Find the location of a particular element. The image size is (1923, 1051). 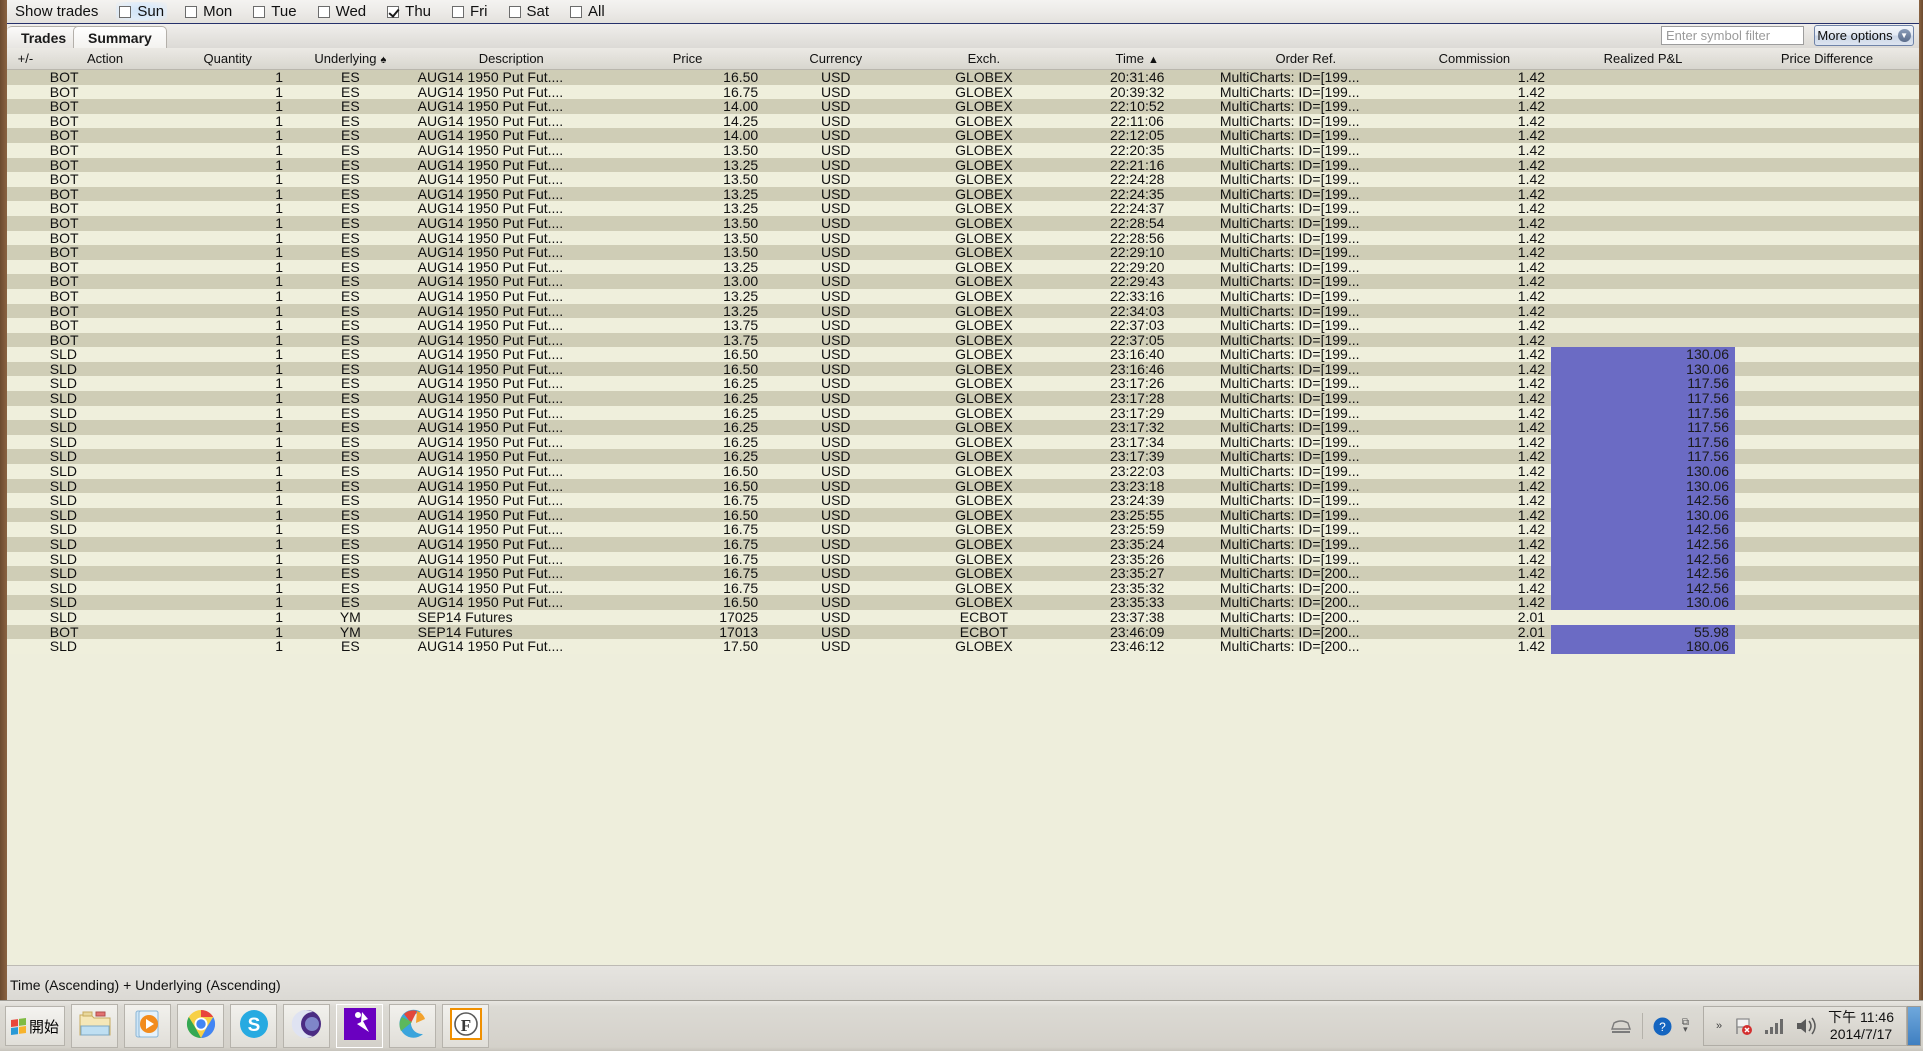

column-header-time: Time ▲ is located at coordinates (1137, 59).